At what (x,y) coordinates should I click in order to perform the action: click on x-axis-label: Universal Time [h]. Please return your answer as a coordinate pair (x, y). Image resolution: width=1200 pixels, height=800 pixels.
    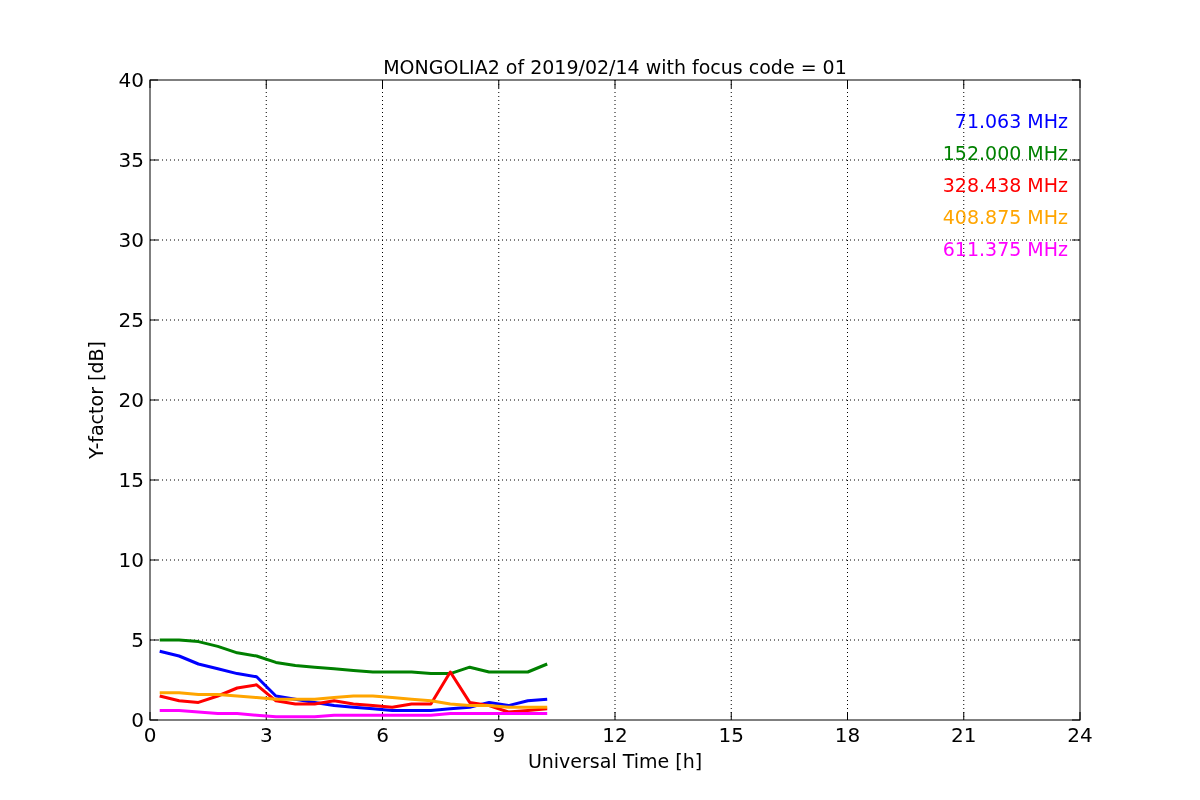
    Looking at the image, I should click on (615, 761).